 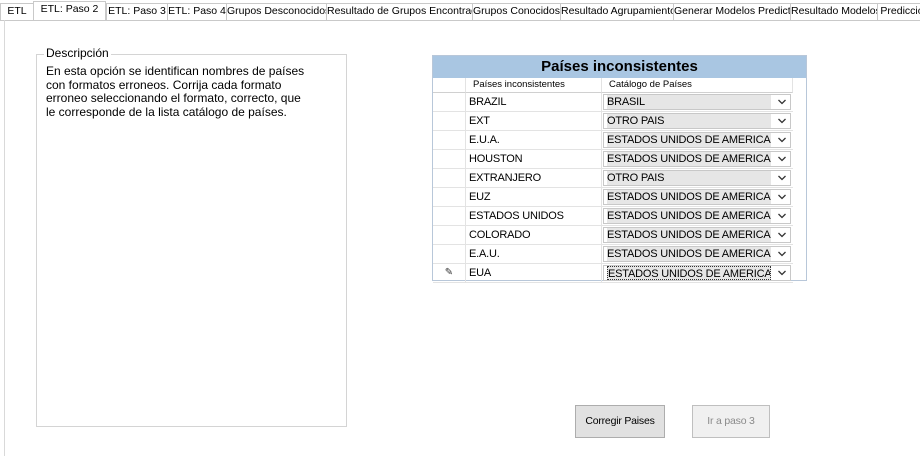 What do you see at coordinates (534, 273) in the screenshot?
I see `country-cell: EUA` at bounding box center [534, 273].